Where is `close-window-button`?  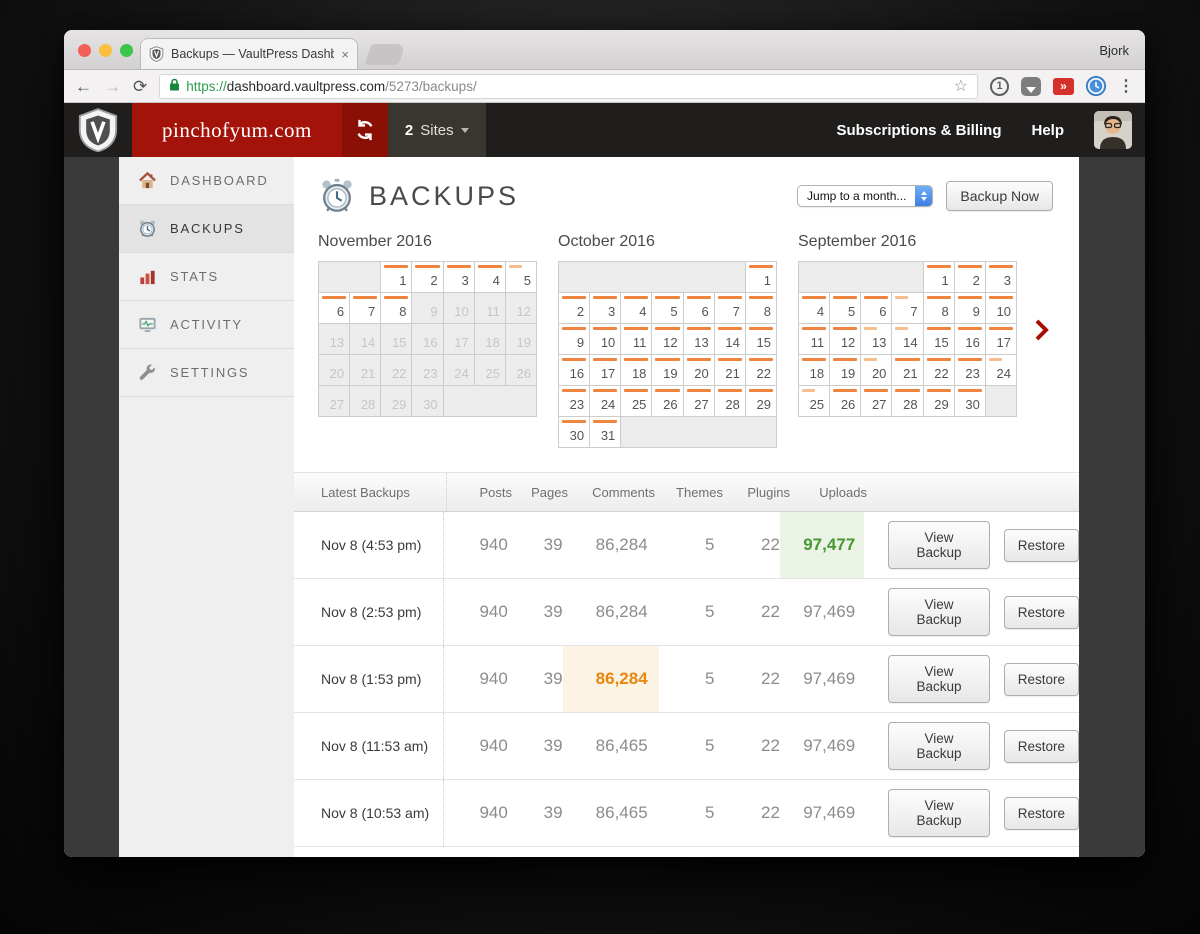
close-window-button is located at coordinates (84, 50).